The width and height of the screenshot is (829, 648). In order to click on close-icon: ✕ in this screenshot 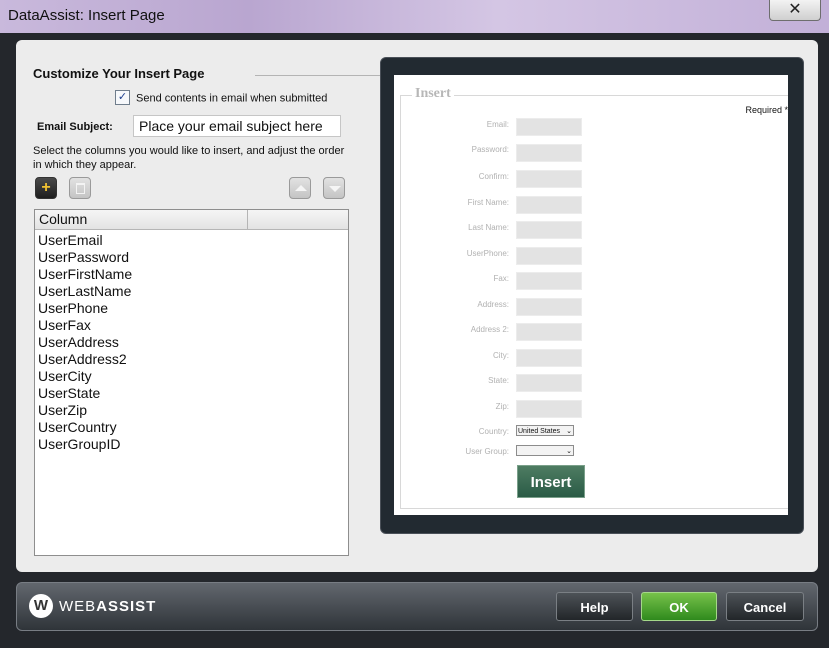, I will do `click(795, 9)`.